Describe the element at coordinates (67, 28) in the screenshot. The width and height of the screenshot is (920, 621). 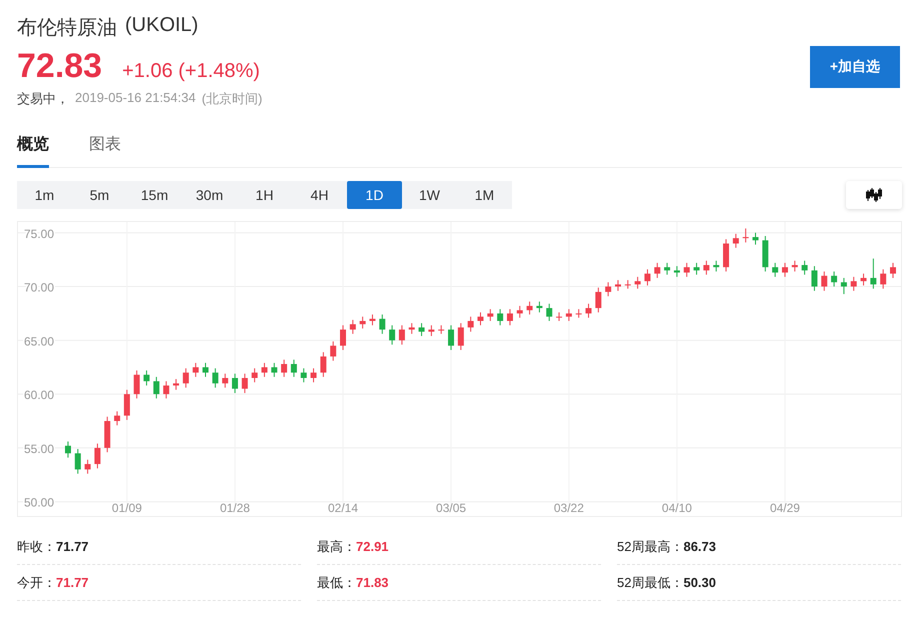
I see `instrument-name: 布伦特原油` at that location.